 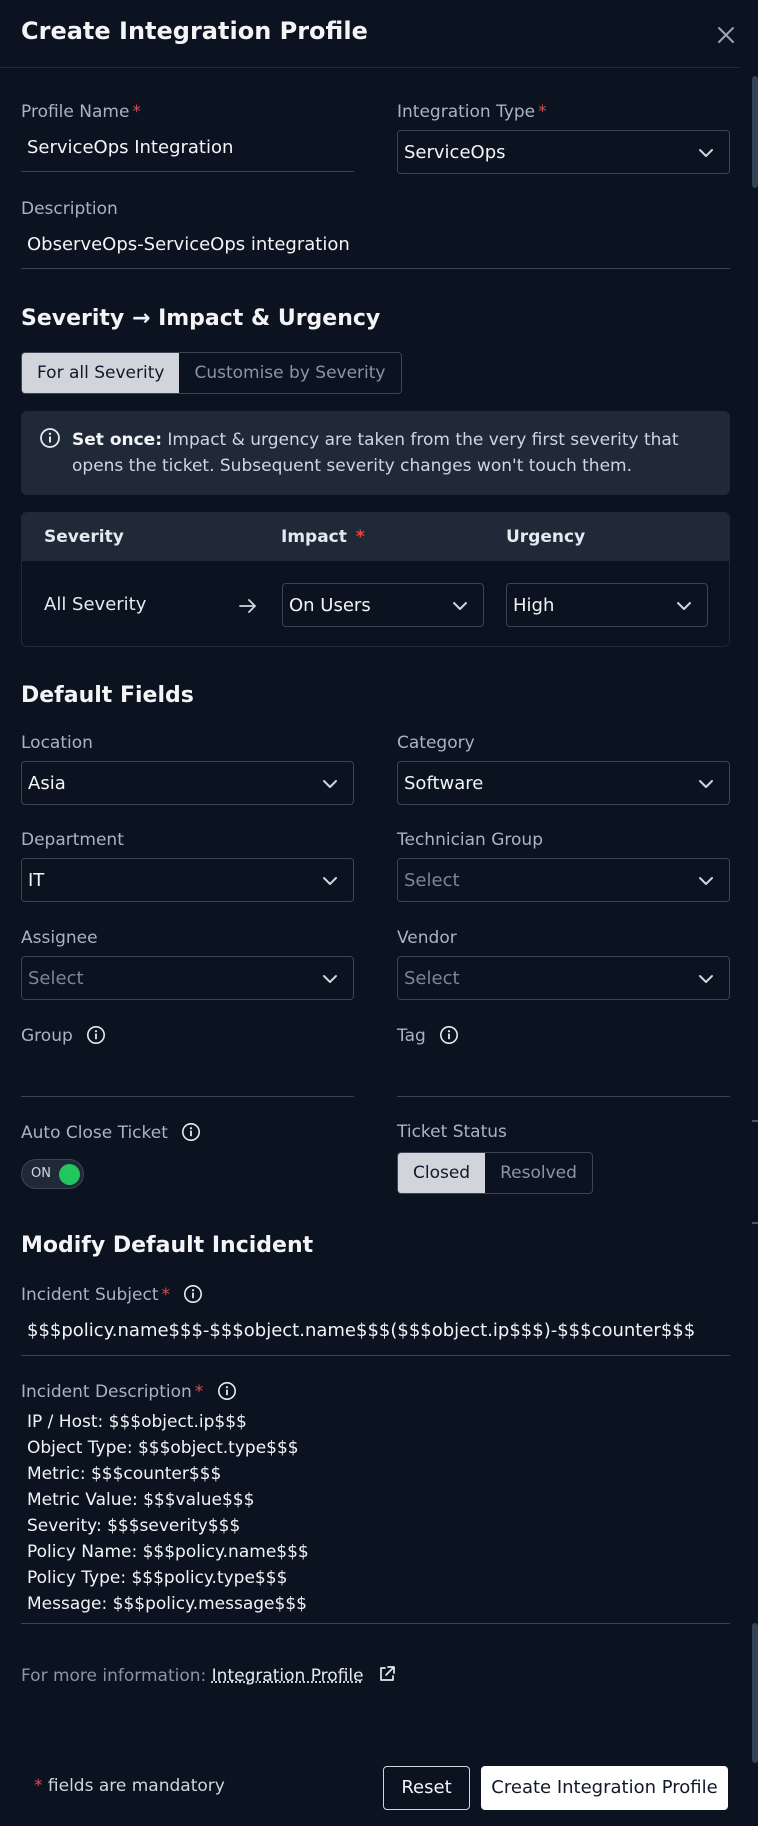 What do you see at coordinates (534, 605) in the screenshot?
I see `urgency-value: High` at bounding box center [534, 605].